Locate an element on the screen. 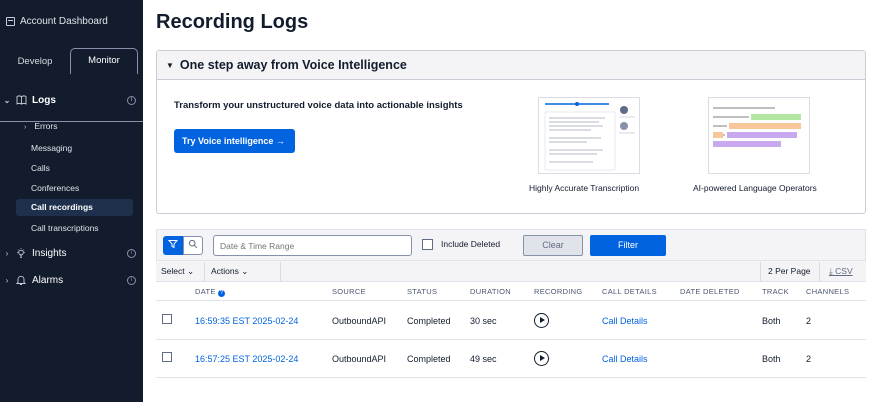  duration-cell: 49 sec is located at coordinates (483, 359).